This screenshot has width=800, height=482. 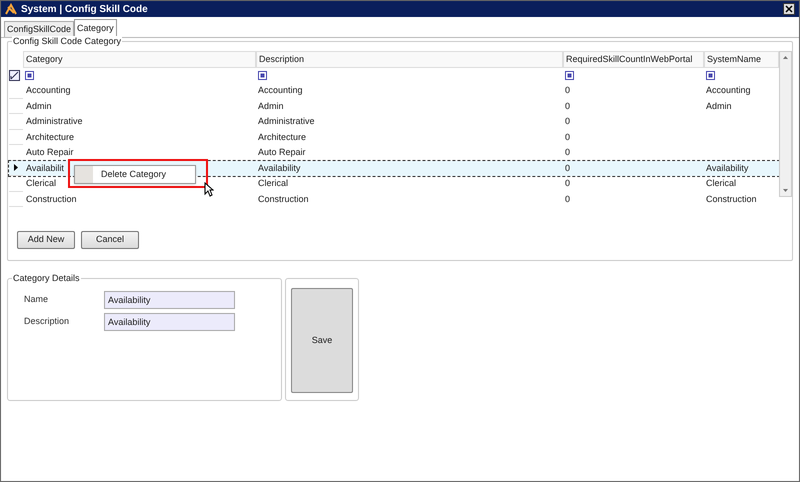 I want to click on column-header: RequiredSkillCountInWebPortal, so click(x=633, y=59).